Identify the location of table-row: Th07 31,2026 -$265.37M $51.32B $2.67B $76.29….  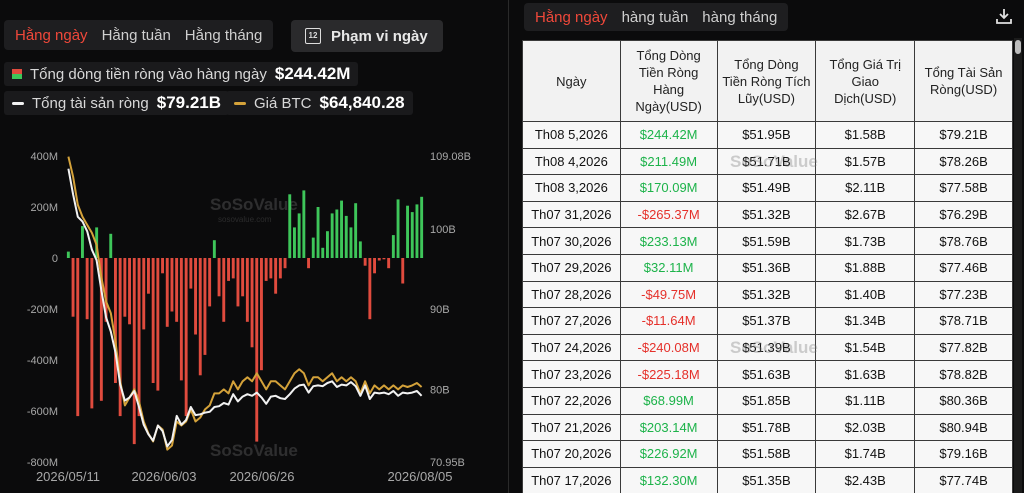
(767, 214).